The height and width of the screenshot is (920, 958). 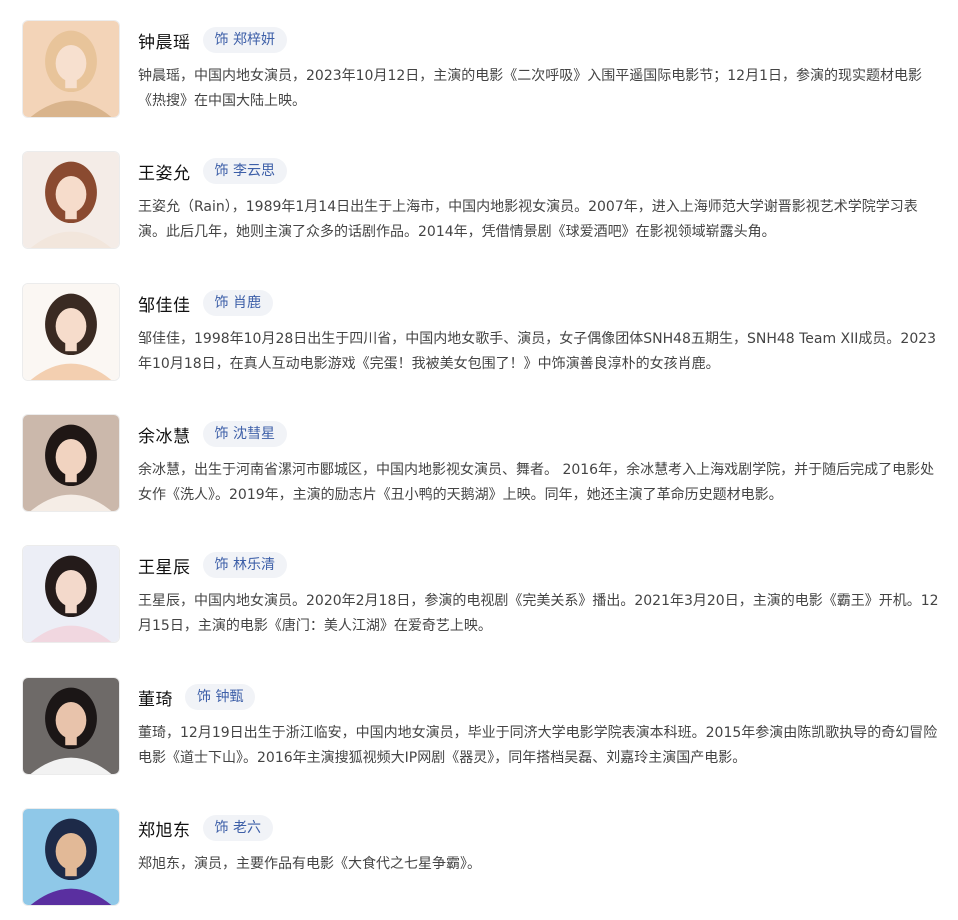 I want to click on actor-name: 邹佳佳, so click(x=164, y=303).